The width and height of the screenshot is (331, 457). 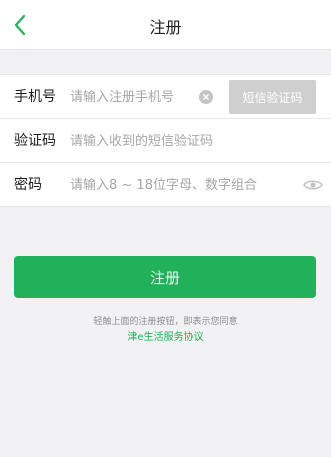 What do you see at coordinates (165, 277) in the screenshot?
I see `register-button: 注册` at bounding box center [165, 277].